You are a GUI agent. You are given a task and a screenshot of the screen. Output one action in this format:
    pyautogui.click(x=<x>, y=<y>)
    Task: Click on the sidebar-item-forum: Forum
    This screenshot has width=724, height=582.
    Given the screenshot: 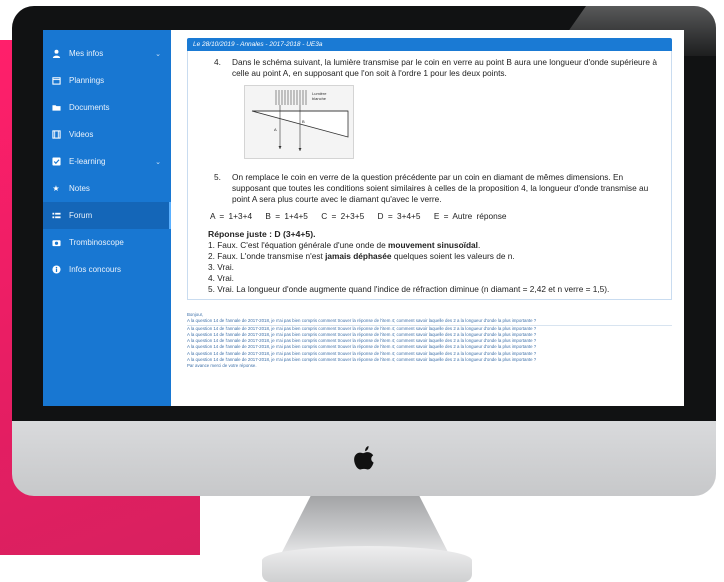 What is the action you would take?
    pyautogui.click(x=107, y=215)
    